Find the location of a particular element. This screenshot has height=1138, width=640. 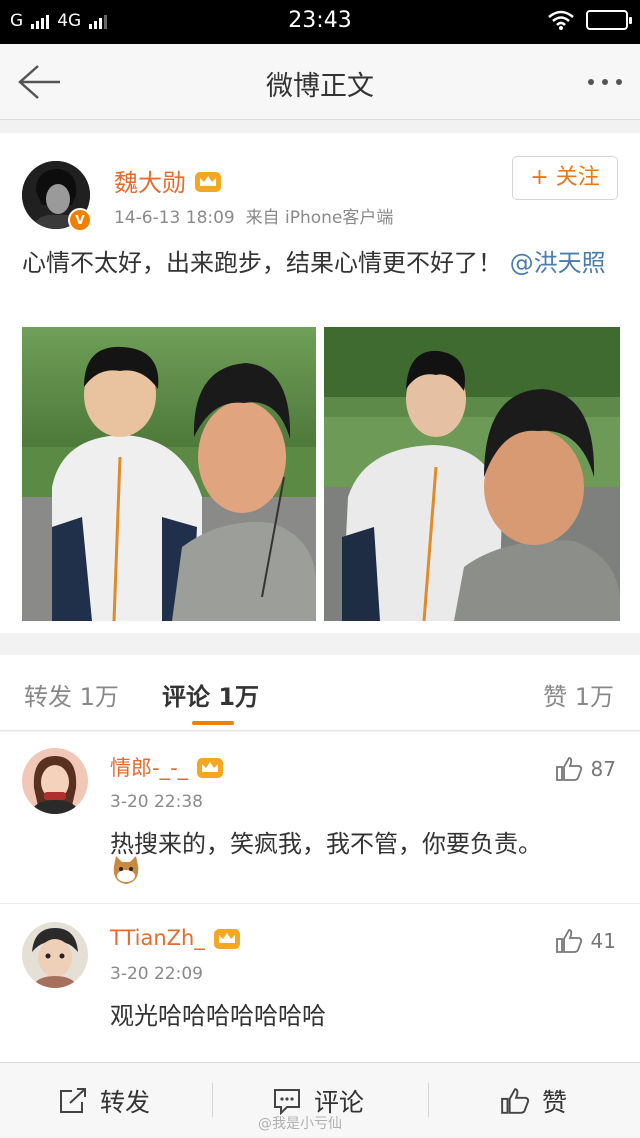

tab-repost-label: 转发 is located at coordinates (48, 697).